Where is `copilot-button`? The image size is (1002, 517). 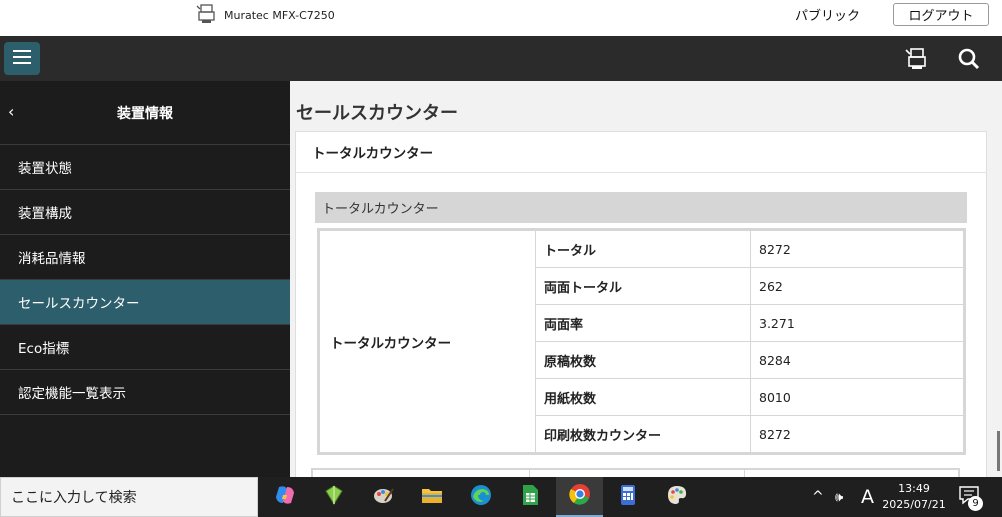
copilot-button is located at coordinates (285, 497).